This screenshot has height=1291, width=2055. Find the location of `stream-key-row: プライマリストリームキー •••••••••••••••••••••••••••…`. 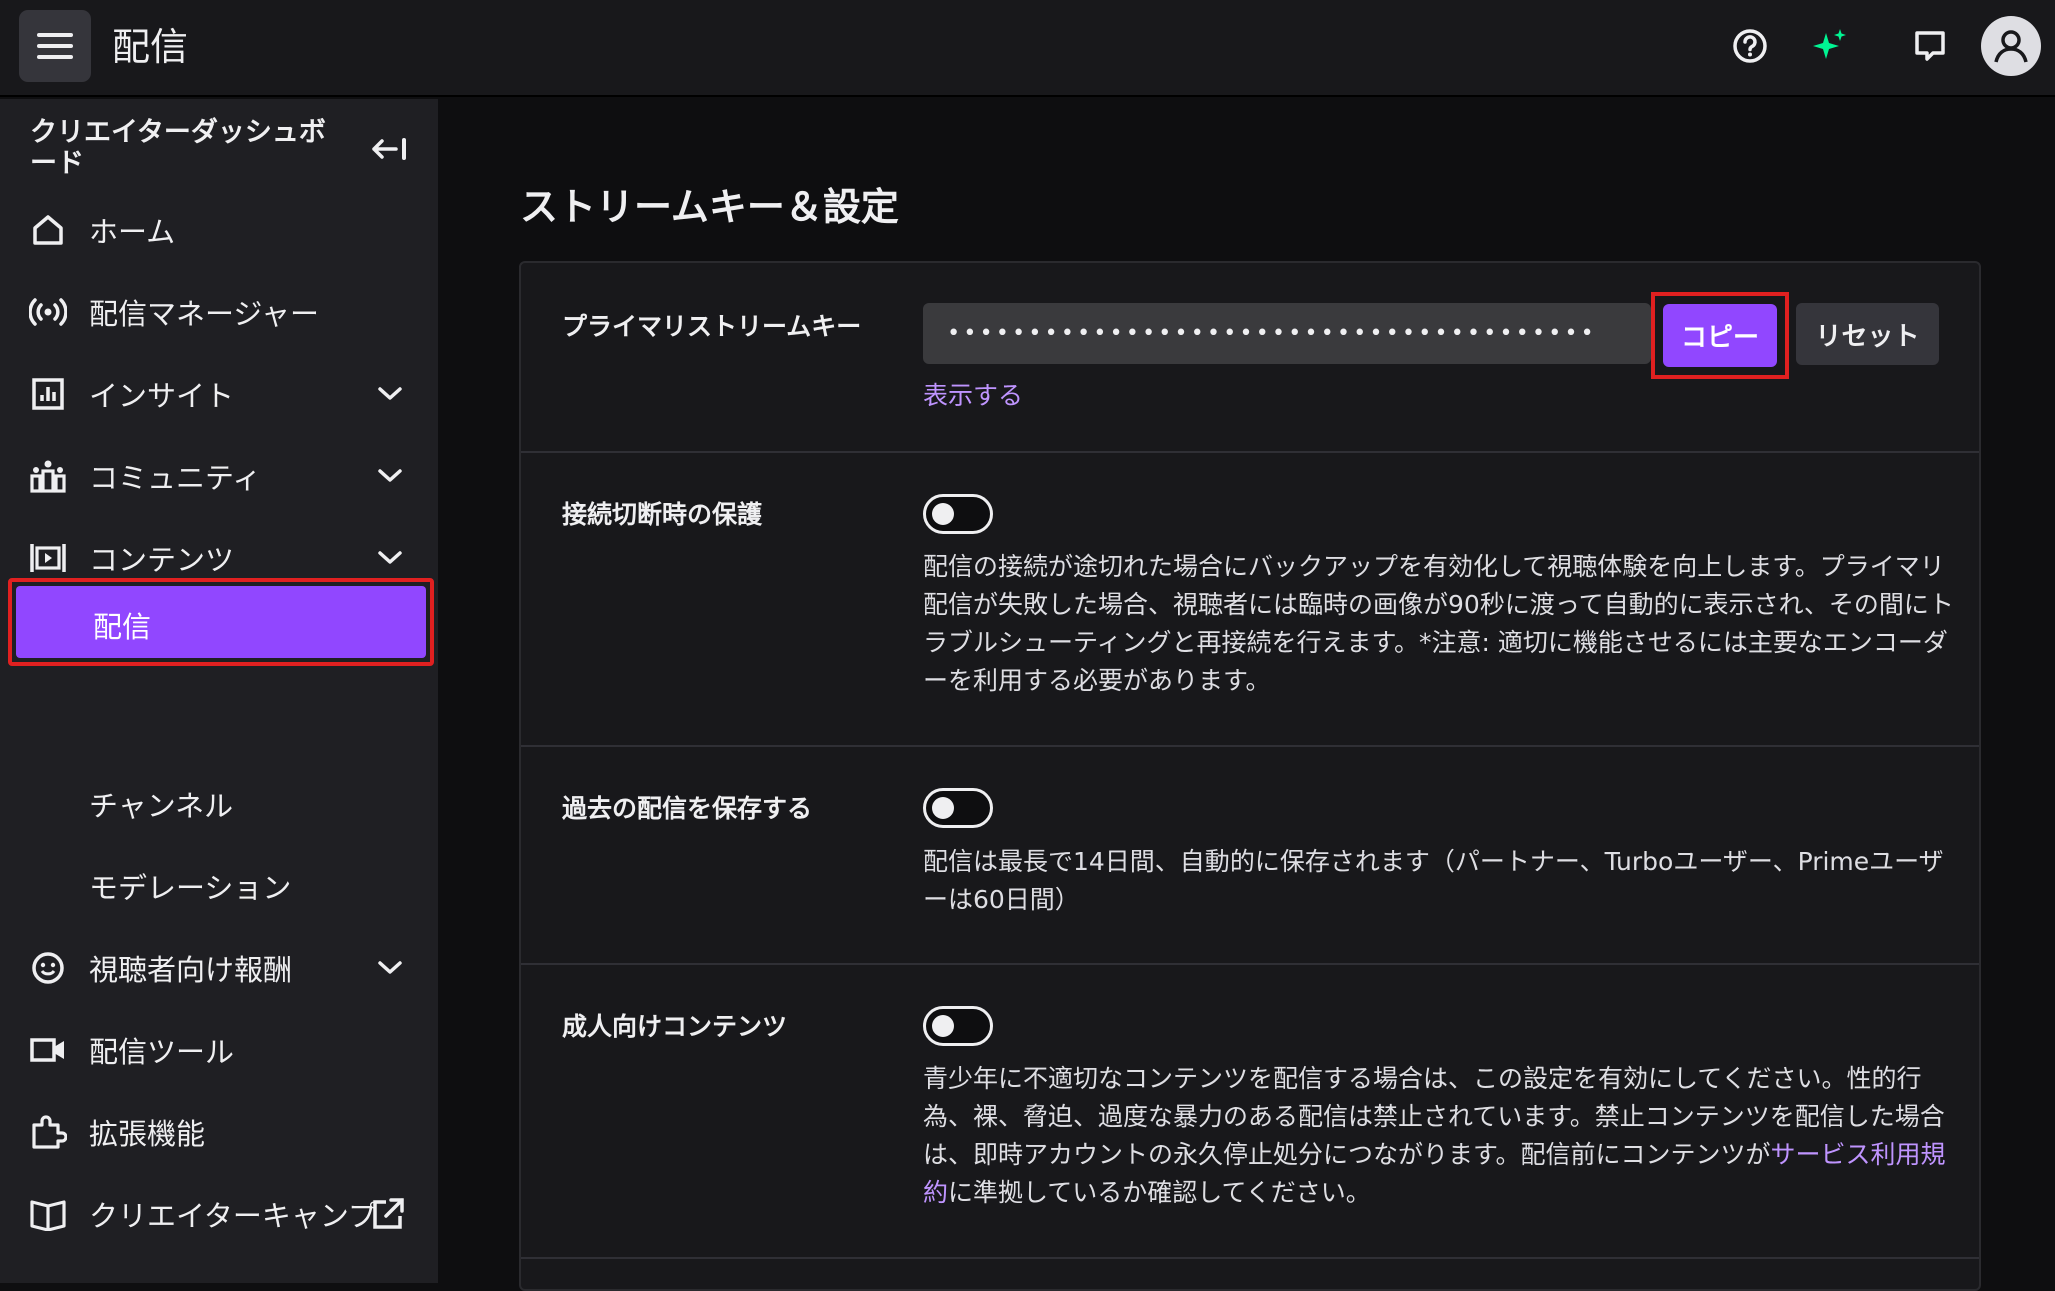

stream-key-row: プライマリストリームキー •••••••••••••••••••••••••••… is located at coordinates (1250, 358).